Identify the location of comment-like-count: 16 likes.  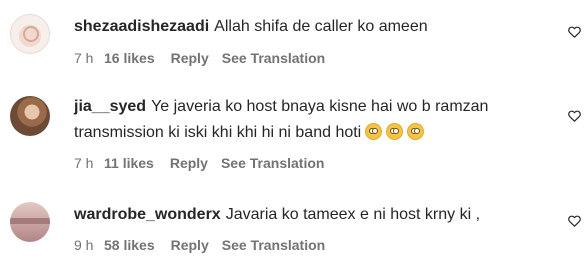
(129, 58).